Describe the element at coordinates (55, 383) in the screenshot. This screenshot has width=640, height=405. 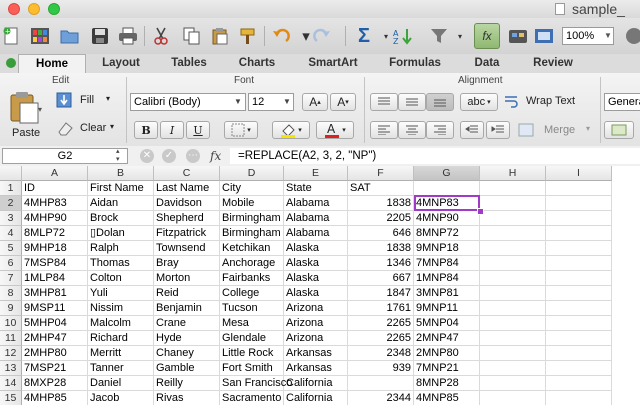
I see `table-cell: 8MXP28` at that location.